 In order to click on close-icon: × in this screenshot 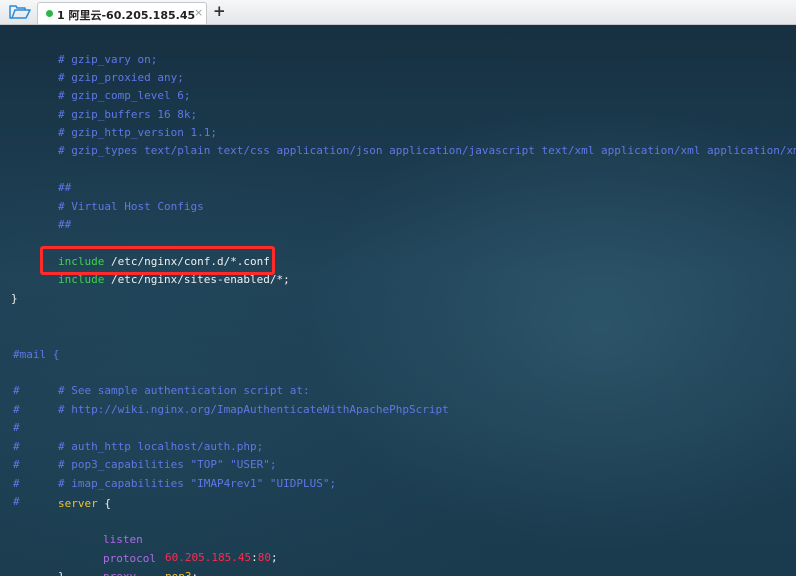, I will do `click(198, 12)`.